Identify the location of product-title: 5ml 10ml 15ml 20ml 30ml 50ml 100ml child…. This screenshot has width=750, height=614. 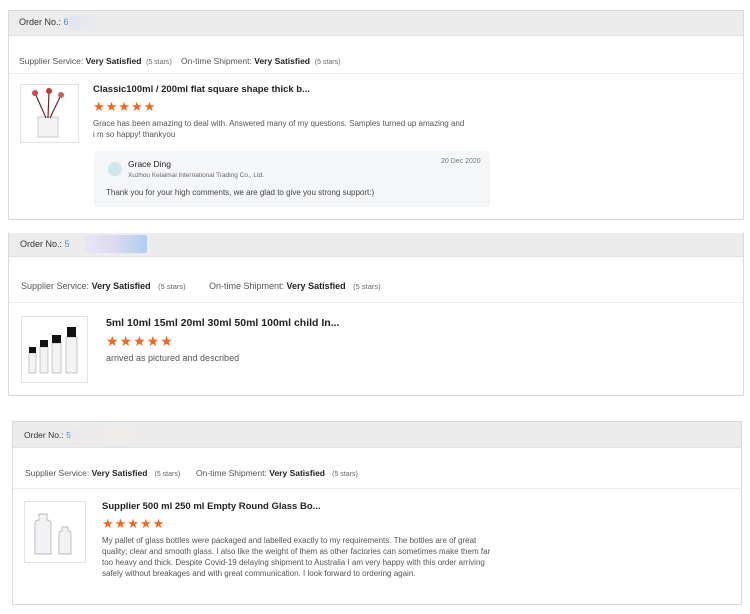
(222, 323).